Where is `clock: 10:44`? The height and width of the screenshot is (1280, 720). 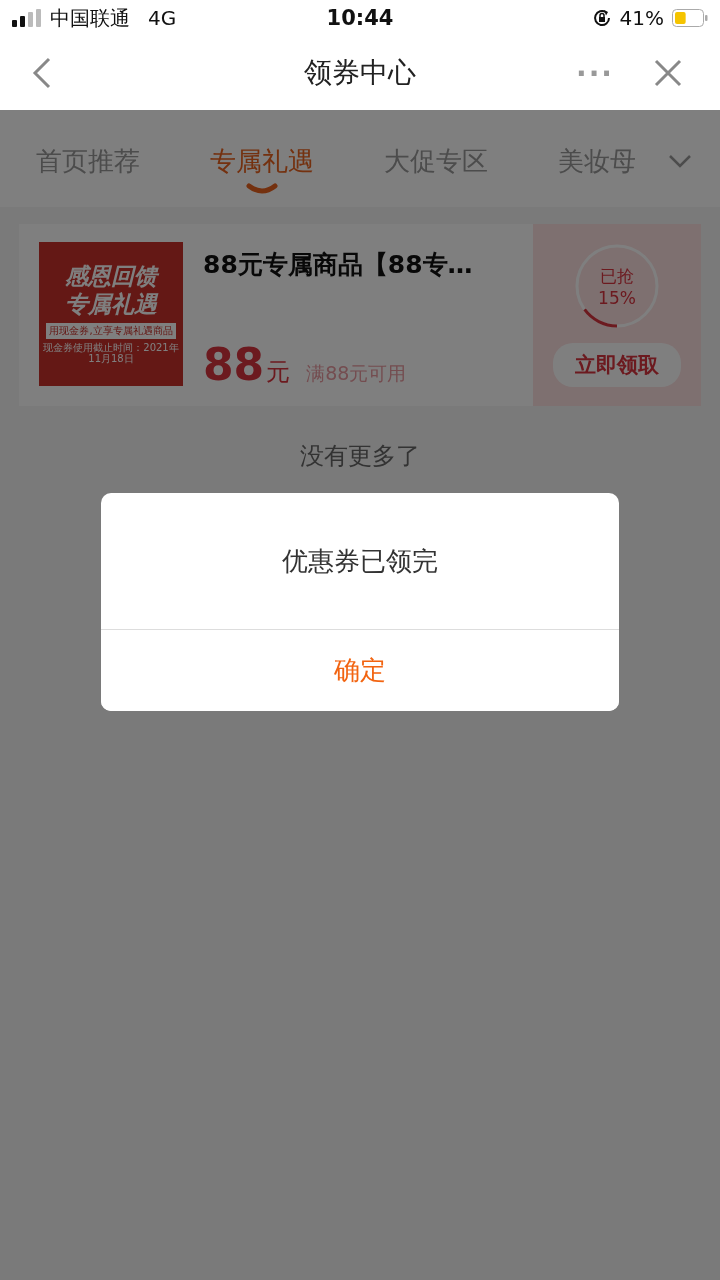 clock: 10:44 is located at coordinates (360, 18).